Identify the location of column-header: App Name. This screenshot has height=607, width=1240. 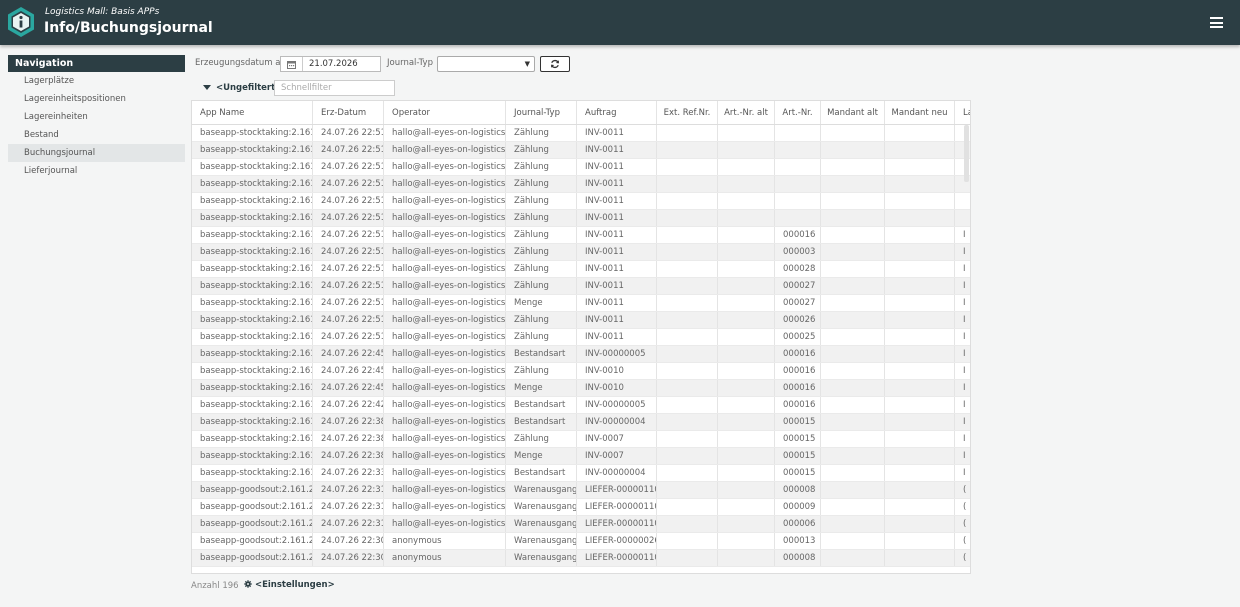
(252, 112).